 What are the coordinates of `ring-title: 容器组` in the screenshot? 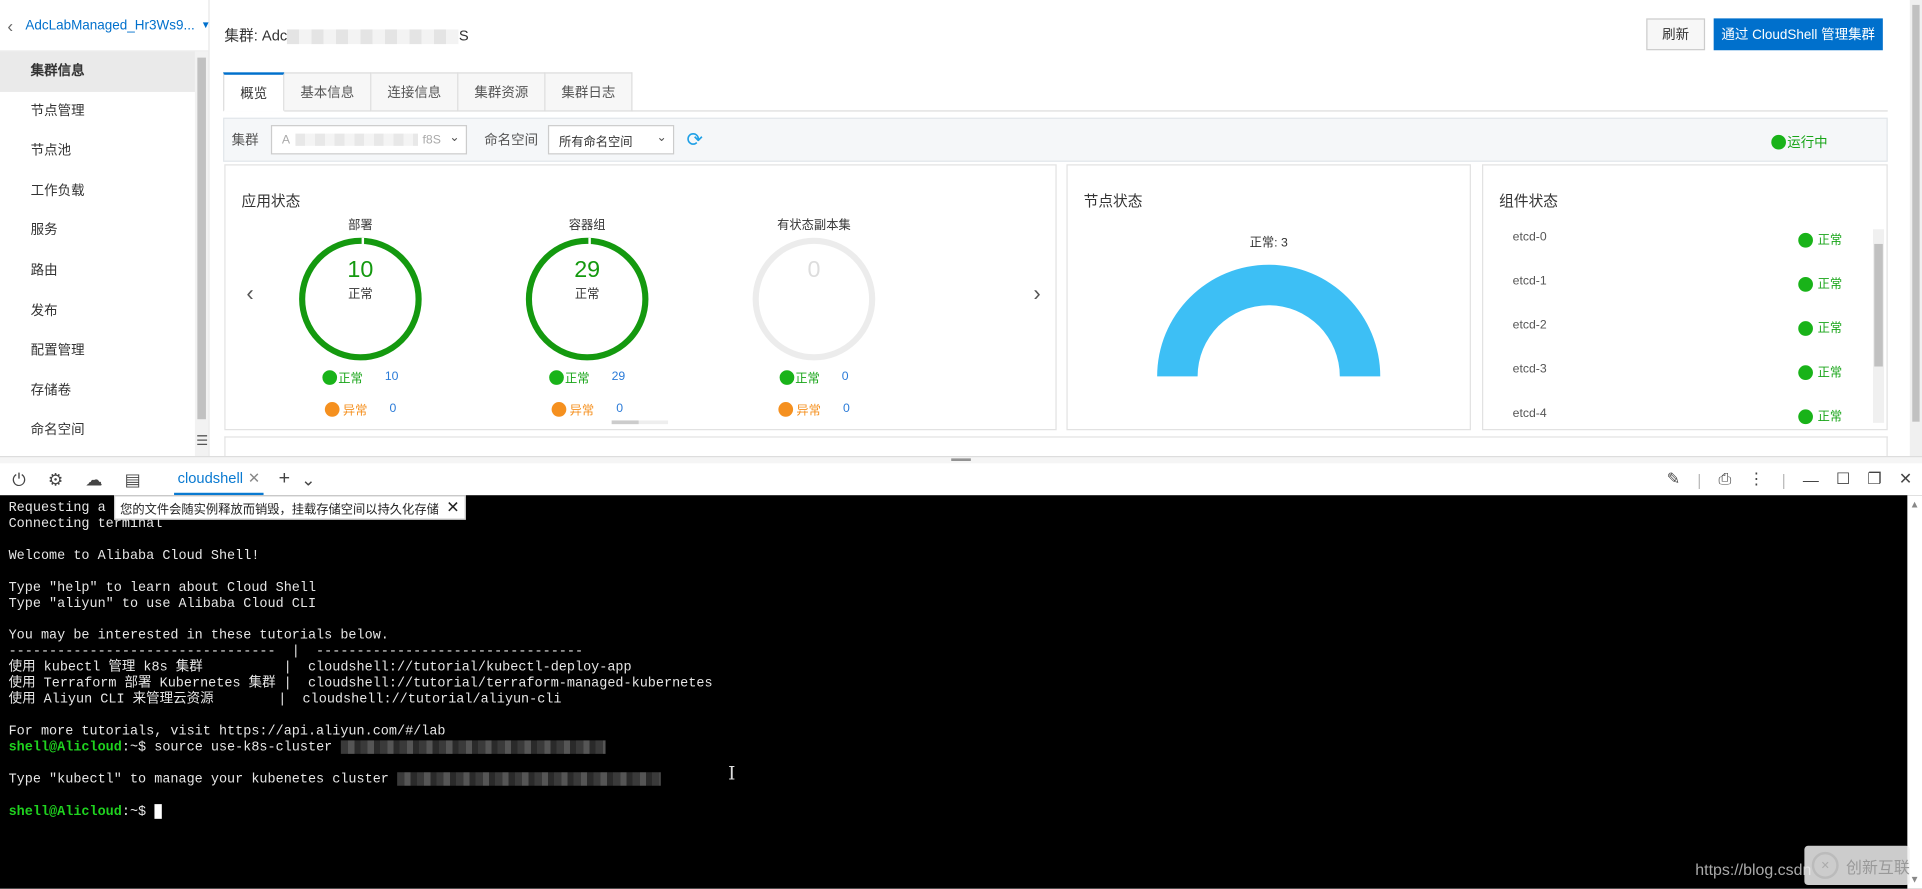 It's located at (587, 226).